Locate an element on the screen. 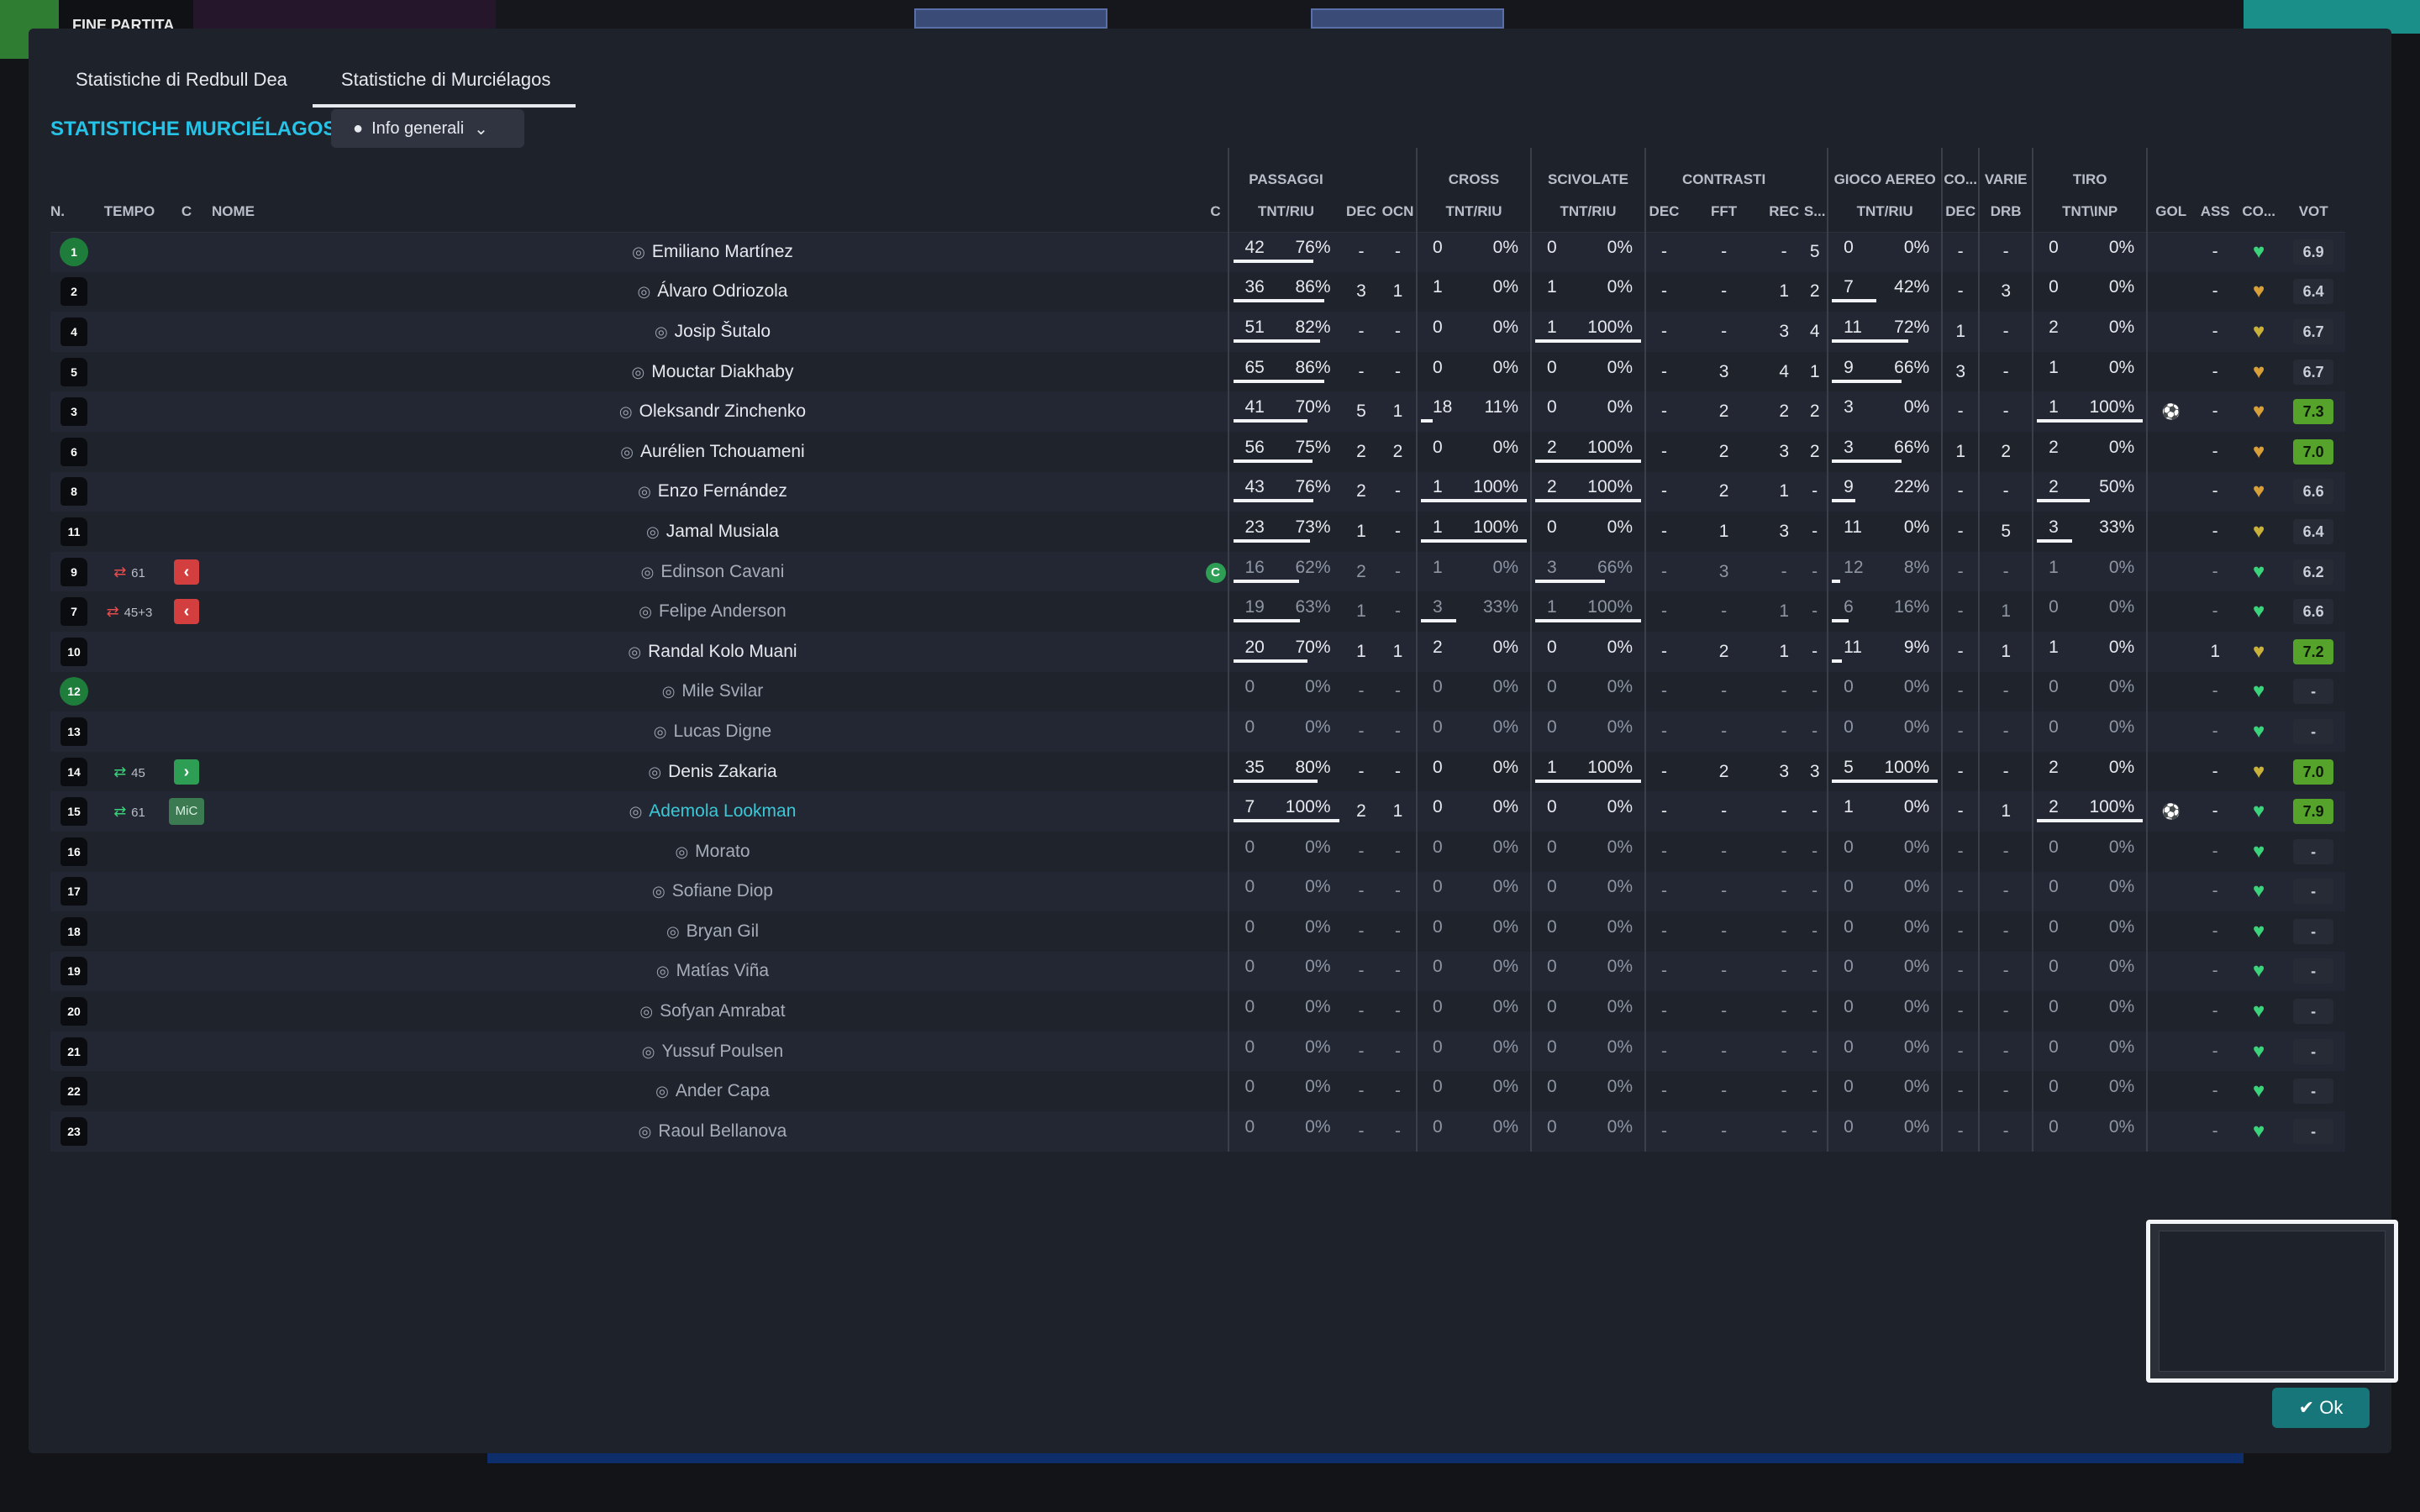  player-name: Jamal Musiala is located at coordinates (722, 531).